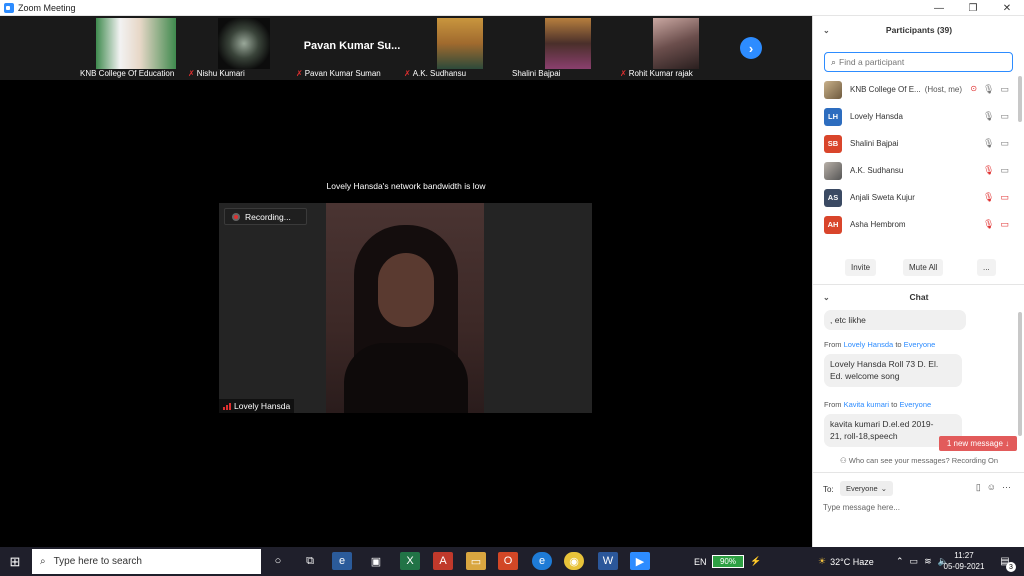  Describe the element at coordinates (915, 143) in the screenshot. I see `participant-row: SB Shalini Bajpai 🎙 ▭` at that location.